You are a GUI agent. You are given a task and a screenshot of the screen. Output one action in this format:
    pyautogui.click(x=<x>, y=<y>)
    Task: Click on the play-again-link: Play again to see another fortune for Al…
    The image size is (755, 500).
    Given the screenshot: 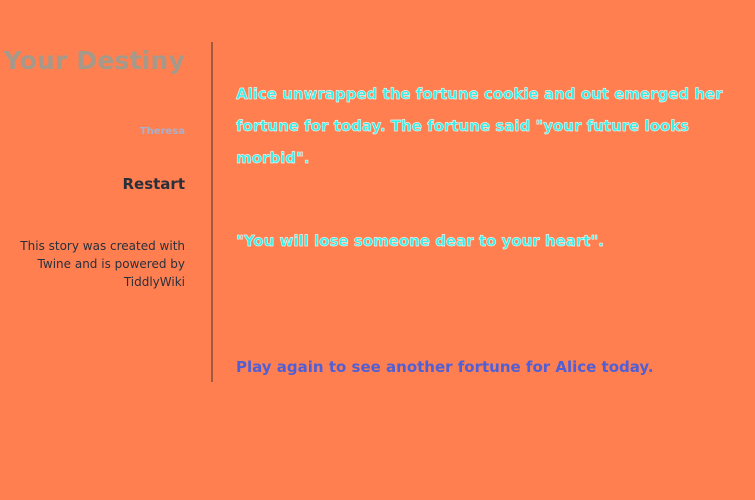 What is the action you would take?
    pyautogui.click(x=445, y=367)
    